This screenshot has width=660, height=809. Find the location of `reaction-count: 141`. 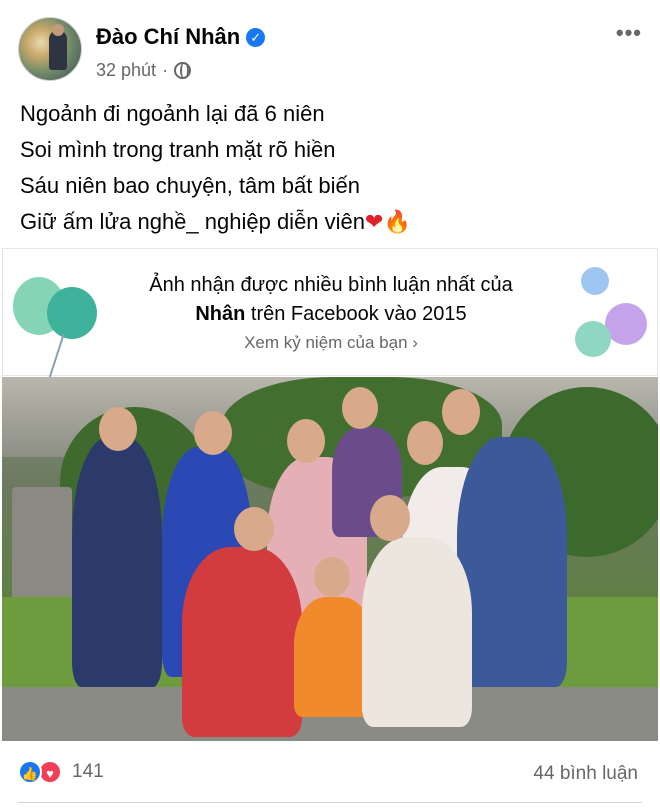

reaction-count: 141 is located at coordinates (88, 772).